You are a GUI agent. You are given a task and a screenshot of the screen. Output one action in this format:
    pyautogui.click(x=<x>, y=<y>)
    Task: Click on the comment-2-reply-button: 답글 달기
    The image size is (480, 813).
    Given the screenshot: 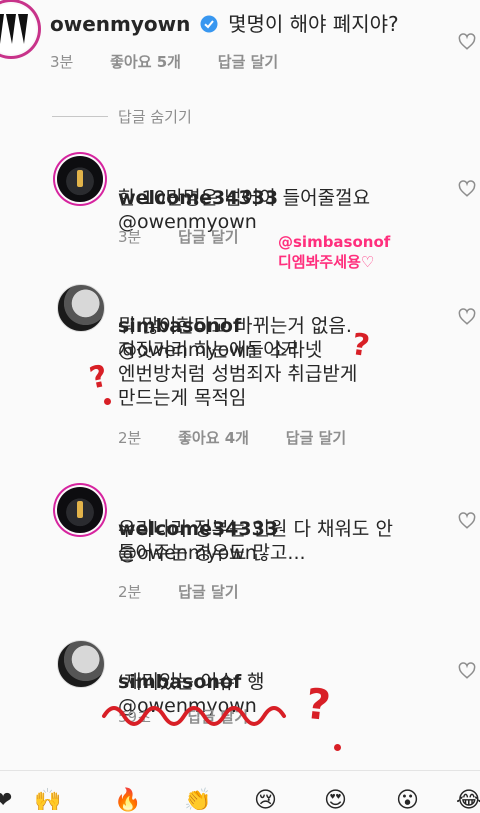 What is the action you would take?
    pyautogui.click(x=316, y=438)
    